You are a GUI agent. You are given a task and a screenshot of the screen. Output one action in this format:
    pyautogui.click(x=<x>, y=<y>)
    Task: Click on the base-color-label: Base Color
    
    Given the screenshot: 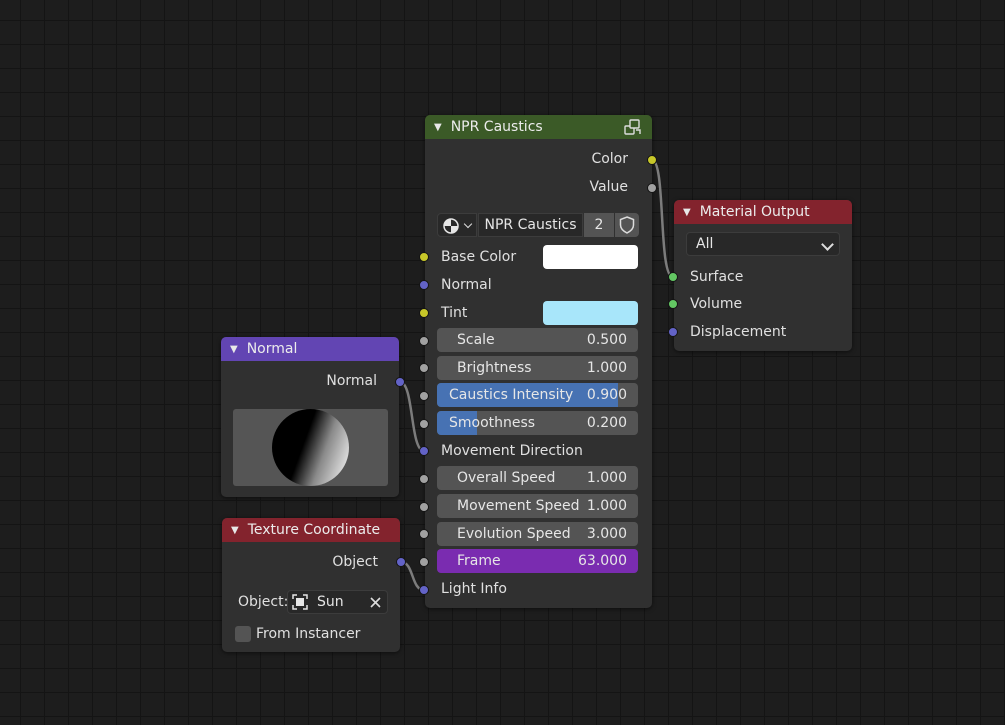 What is the action you would take?
    pyautogui.click(x=479, y=257)
    